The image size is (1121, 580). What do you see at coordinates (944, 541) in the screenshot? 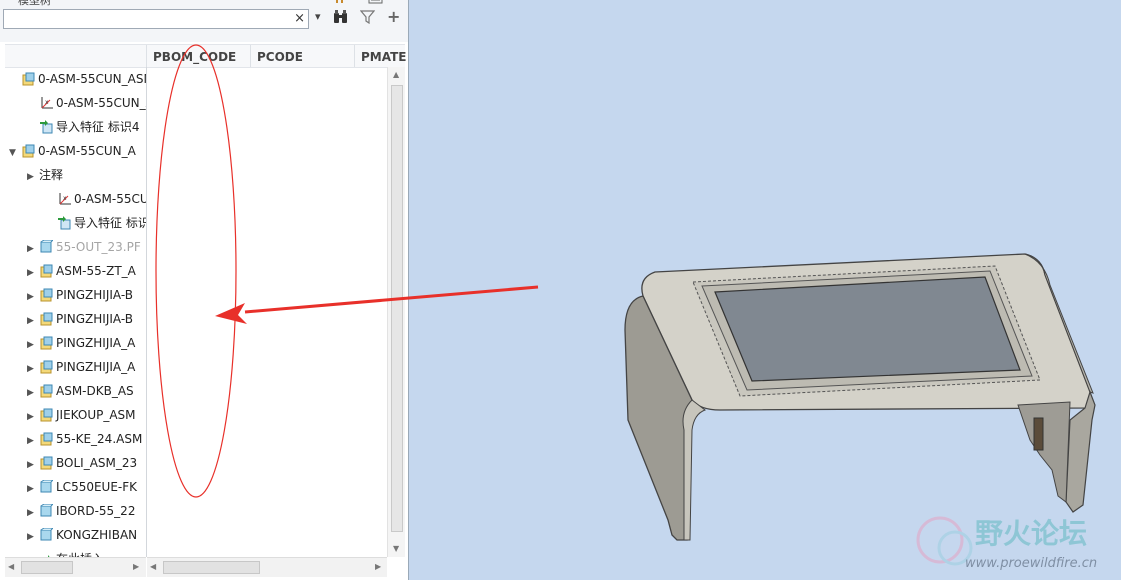
I see `watermark-logo-icon` at bounding box center [944, 541].